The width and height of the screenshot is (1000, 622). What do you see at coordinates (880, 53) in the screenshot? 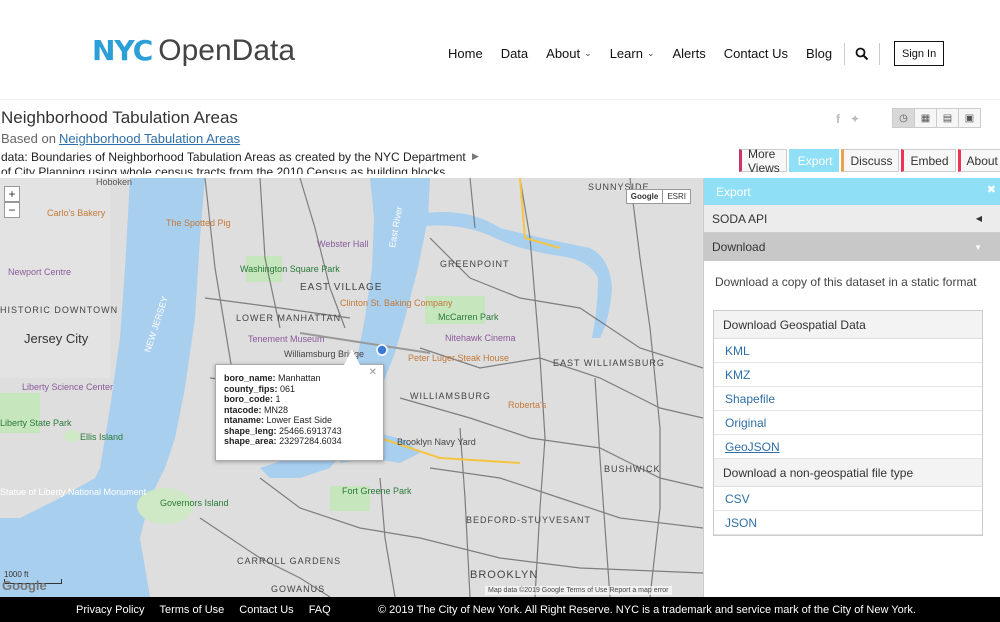
I see `nav-divider` at bounding box center [880, 53].